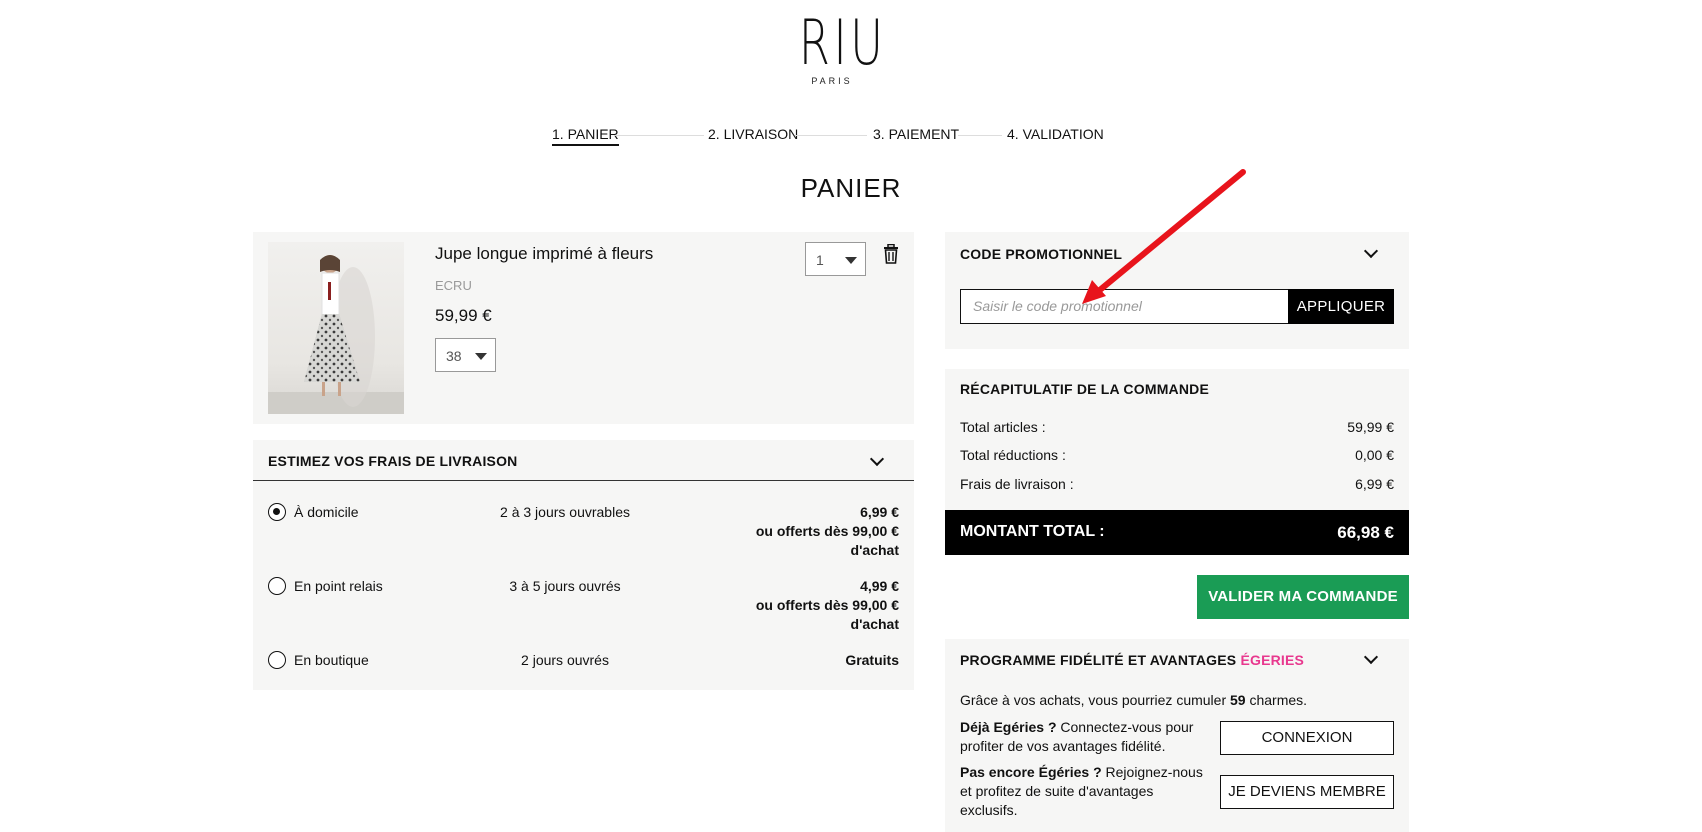  I want to click on product-color: ECRU, so click(453, 285).